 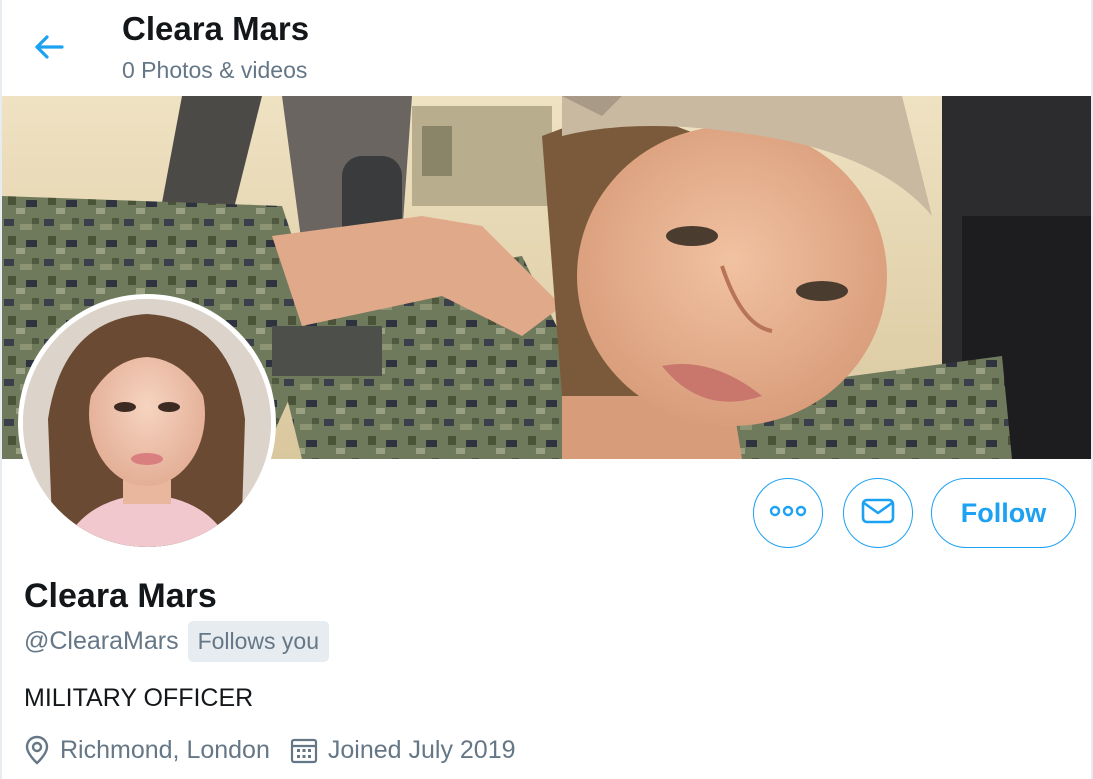 I want to click on follow-button: Follow, so click(x=1003, y=513).